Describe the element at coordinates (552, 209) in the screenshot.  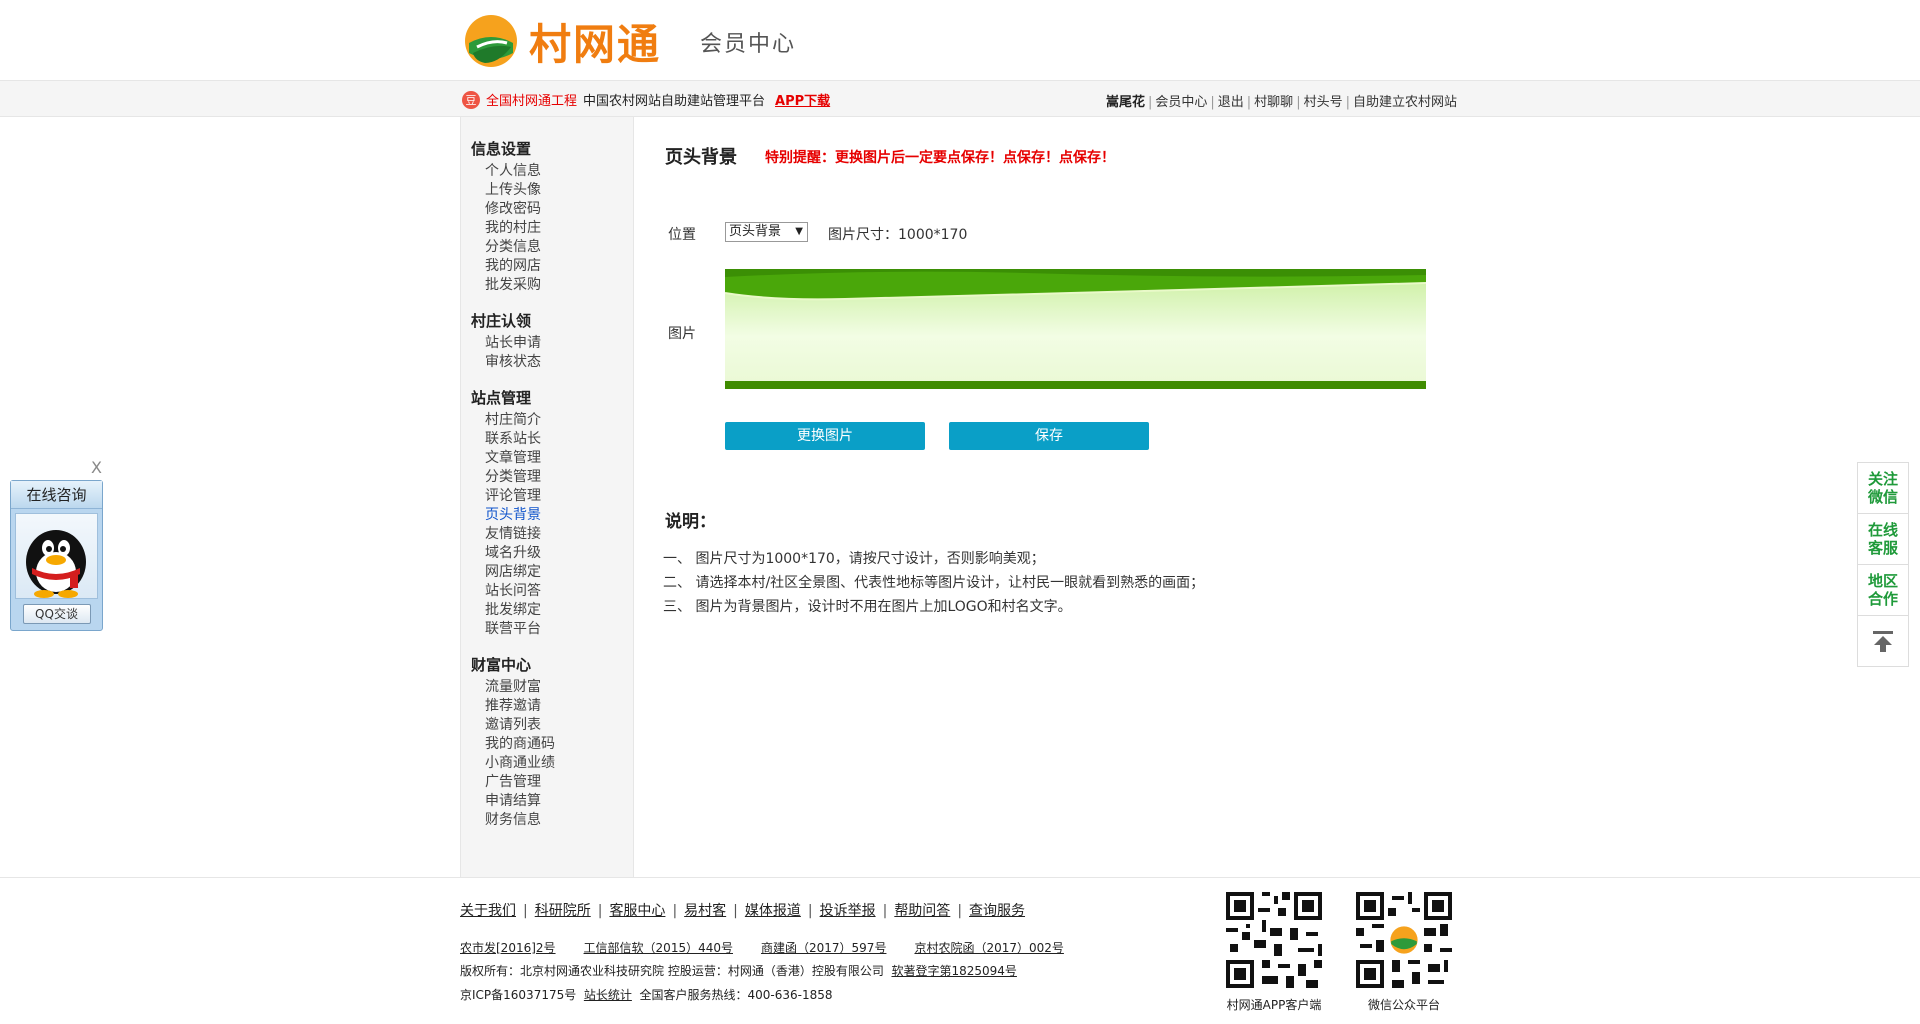
I see `sidebar-item-password: 修改密码` at that location.